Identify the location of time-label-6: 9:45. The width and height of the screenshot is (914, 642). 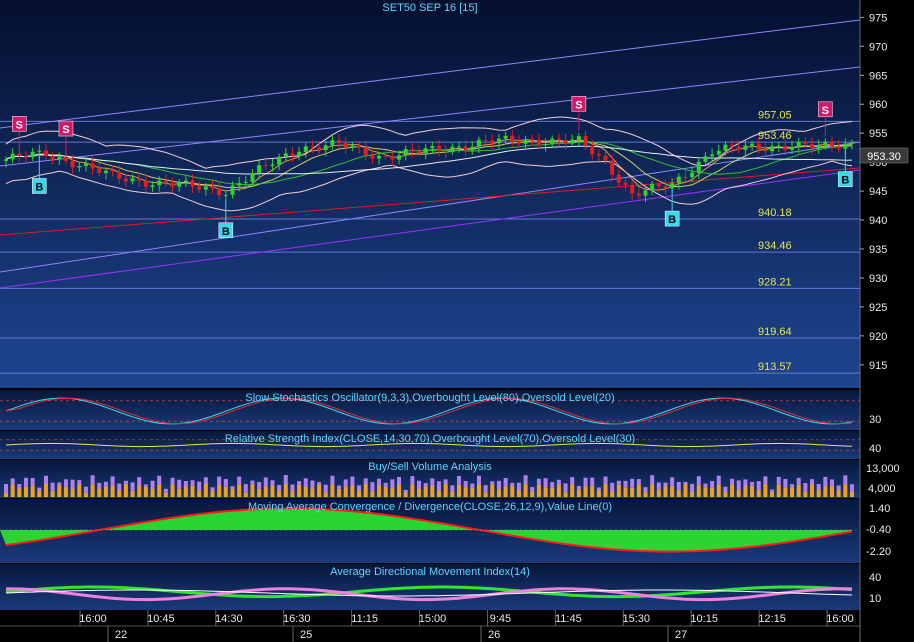
(500, 619).